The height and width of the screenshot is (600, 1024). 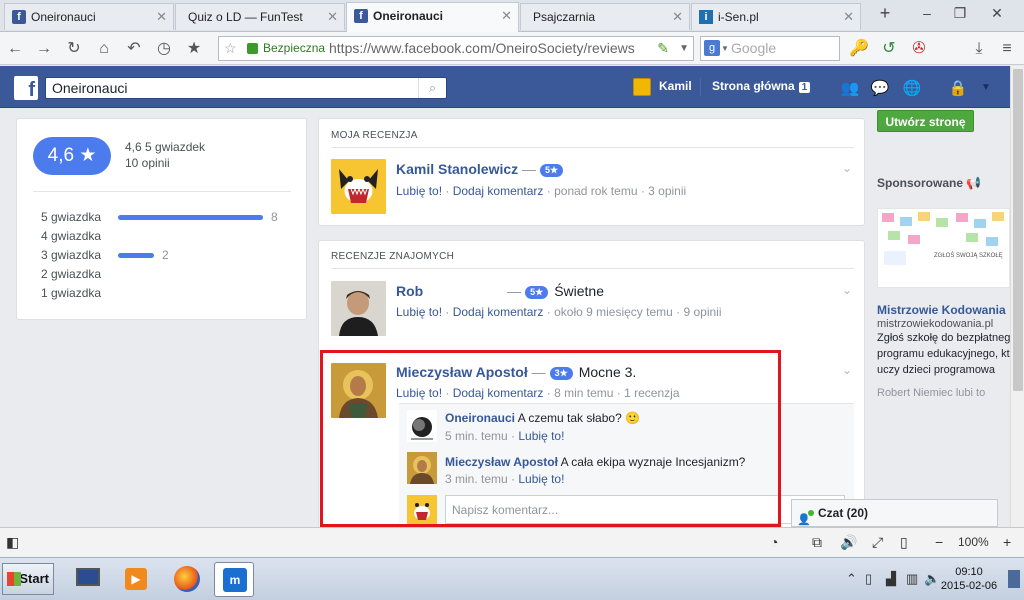 What do you see at coordinates (44, 49) in the screenshot?
I see `forward-icon: →` at bounding box center [44, 49].